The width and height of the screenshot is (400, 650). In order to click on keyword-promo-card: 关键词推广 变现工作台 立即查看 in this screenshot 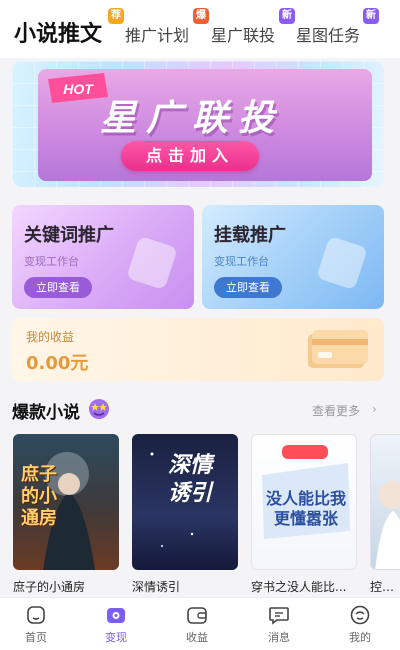, I will do `click(103, 257)`.